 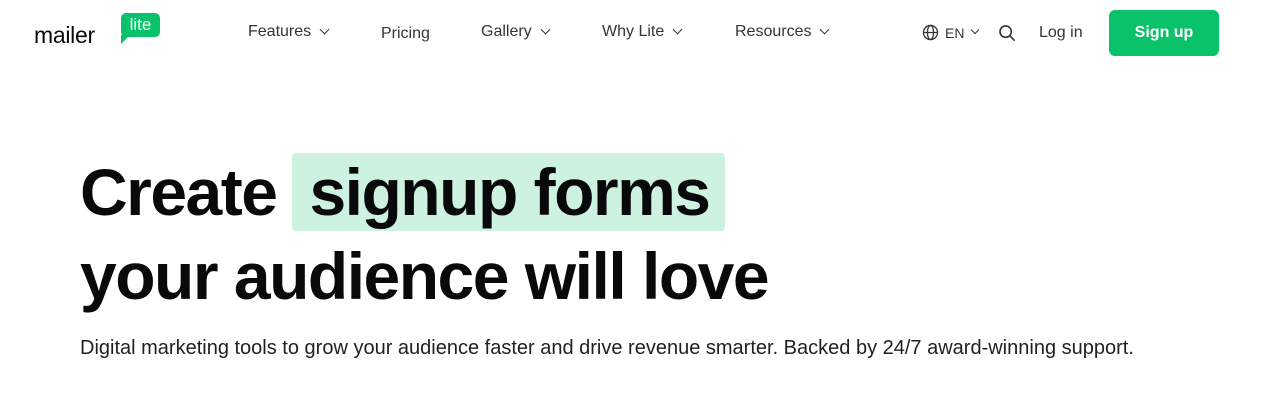 What do you see at coordinates (930, 32) in the screenshot?
I see `globe-icon` at bounding box center [930, 32].